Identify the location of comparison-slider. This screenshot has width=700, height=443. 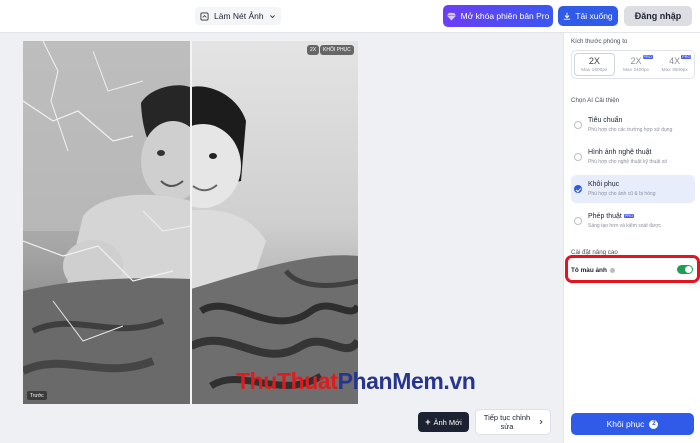
(191, 222).